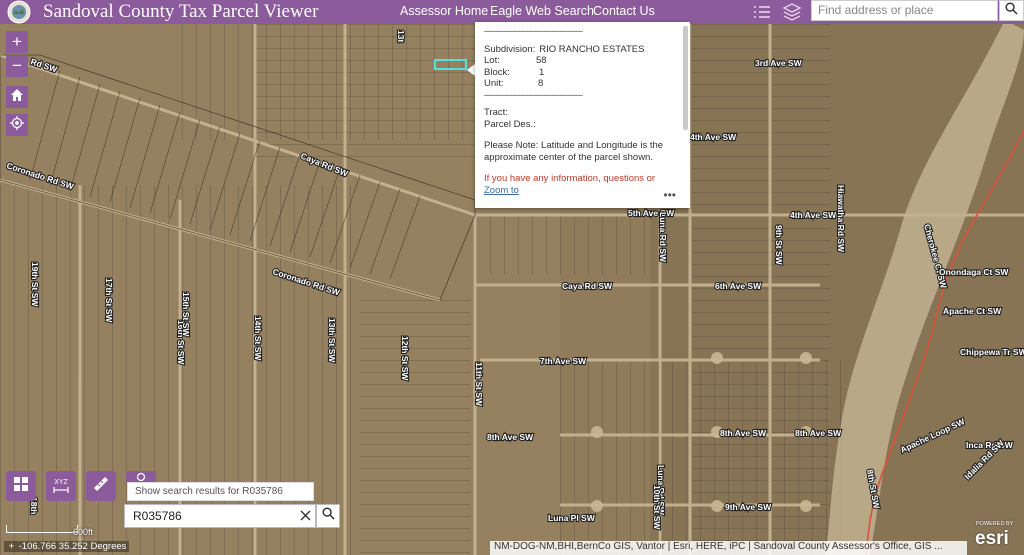 This screenshot has height=555, width=1024. What do you see at coordinates (779, 63) in the screenshot?
I see `street-label: 3rd Ave SW` at bounding box center [779, 63].